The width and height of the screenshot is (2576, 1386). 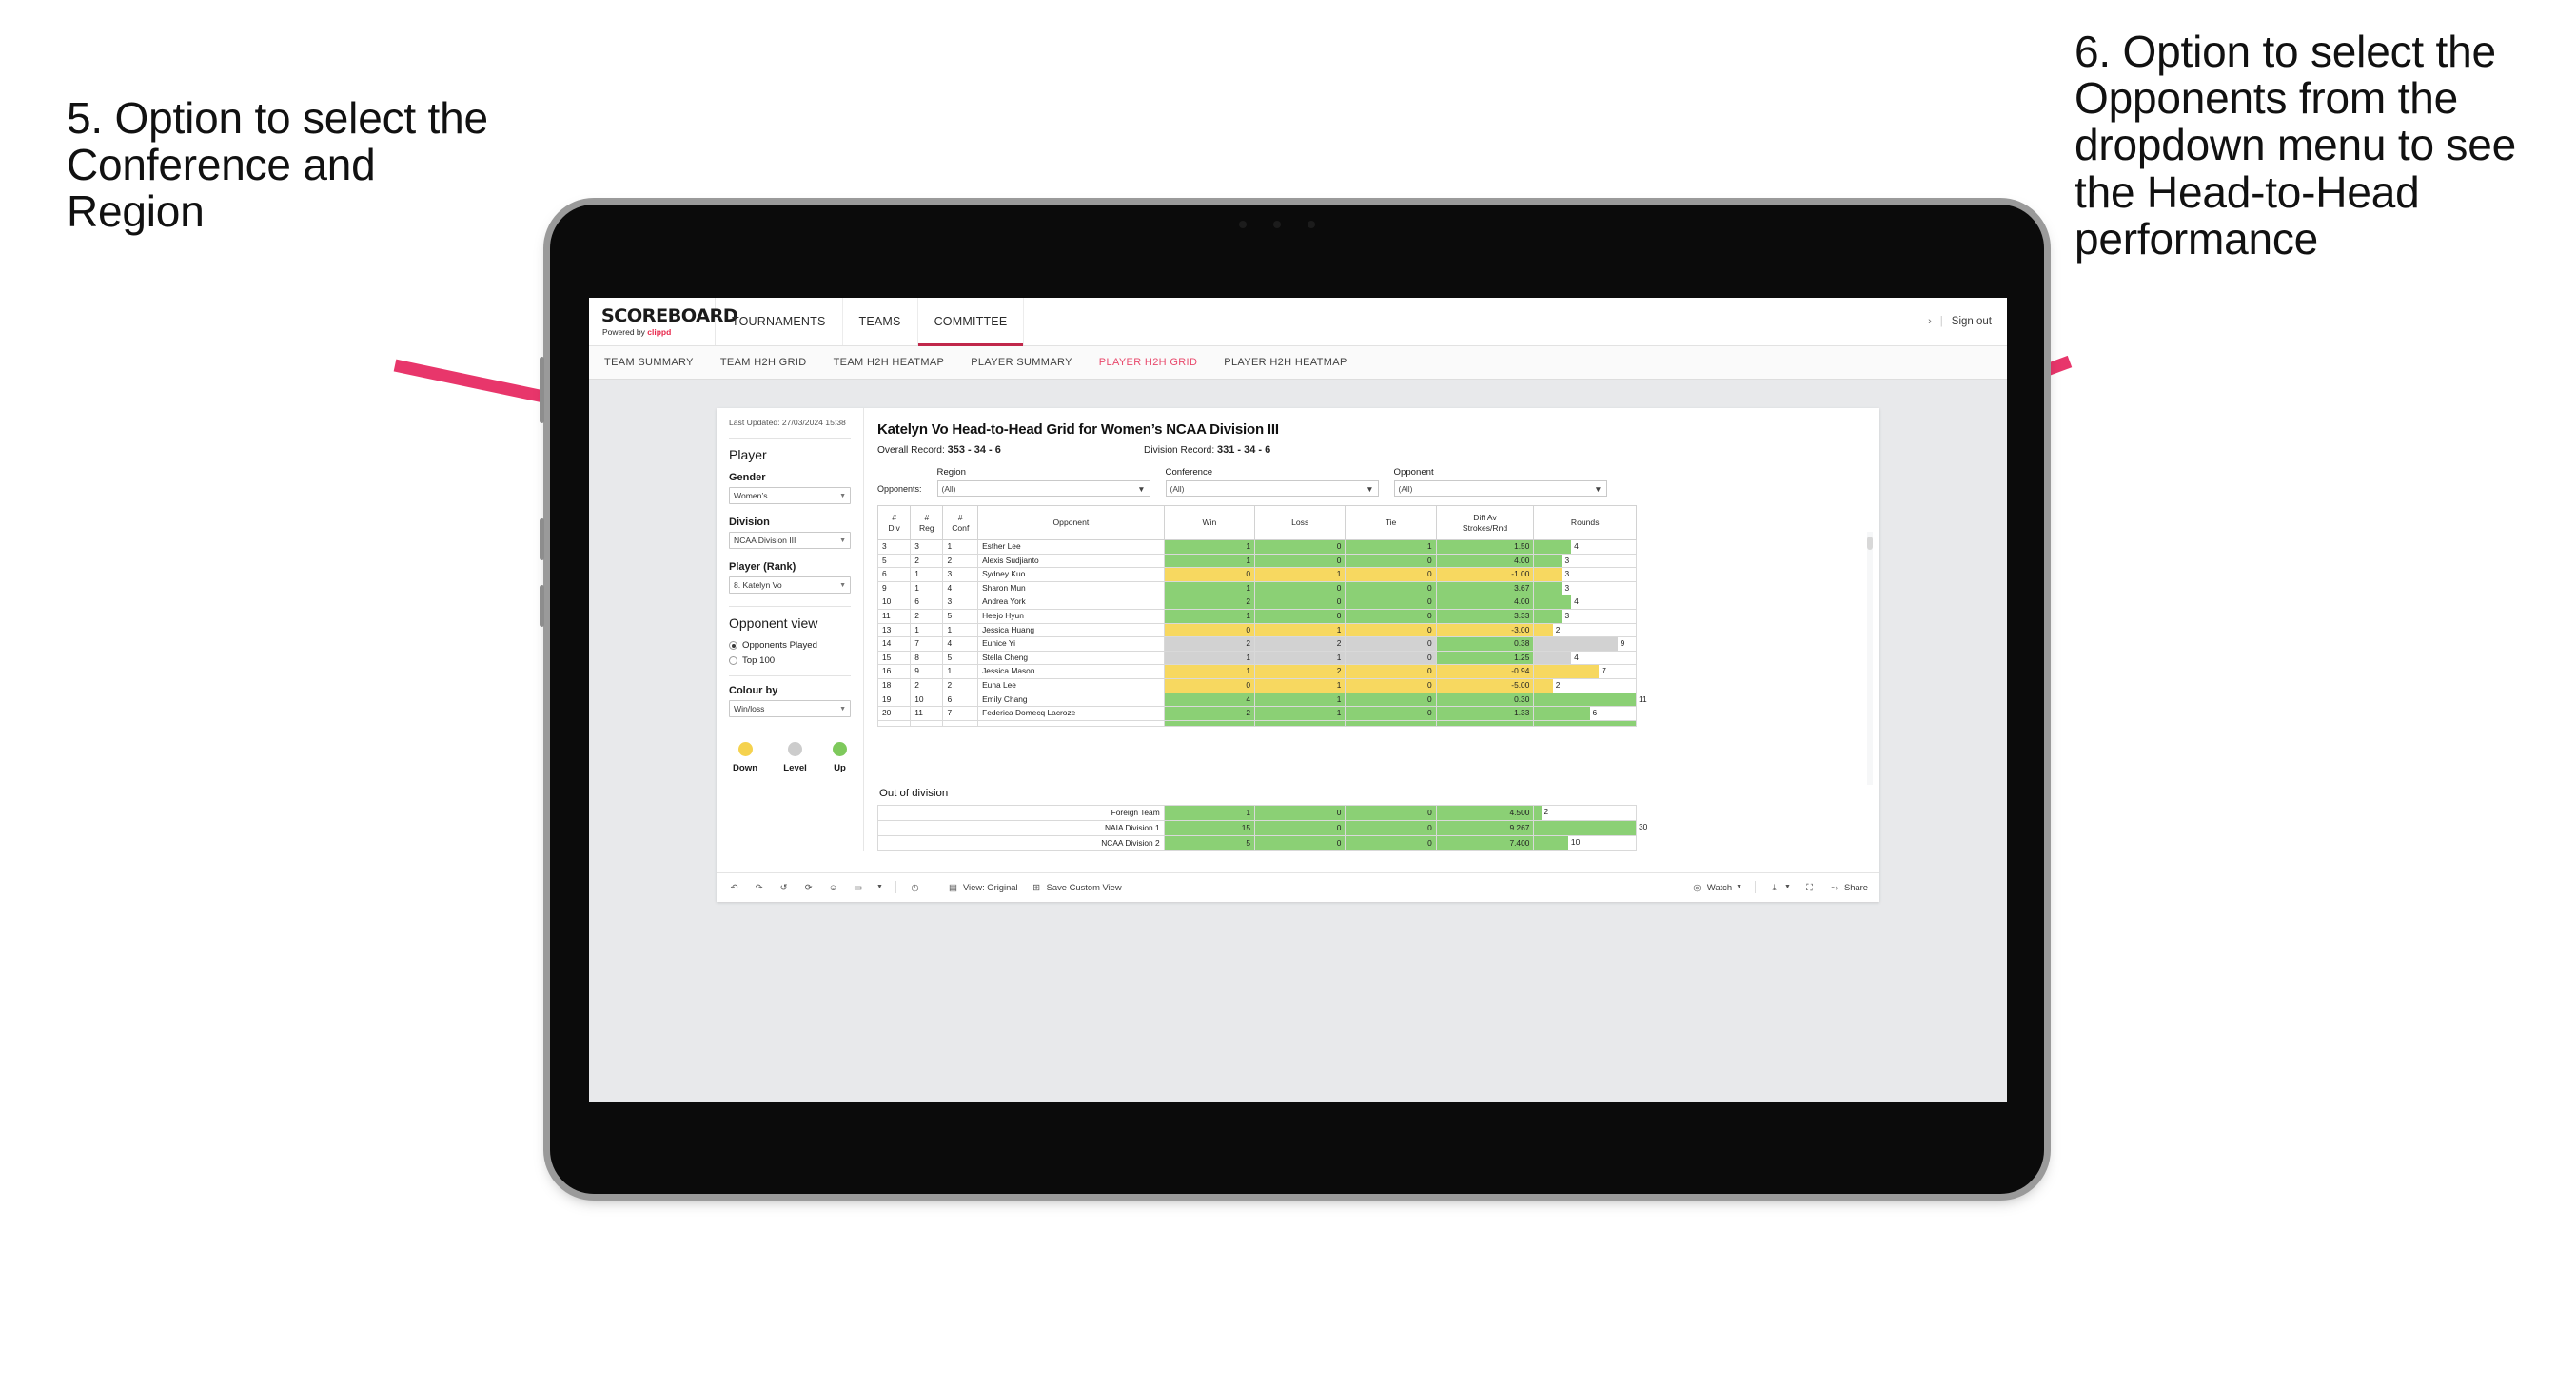 I want to click on grid-col-header: Rounds, so click(x=1585, y=522).